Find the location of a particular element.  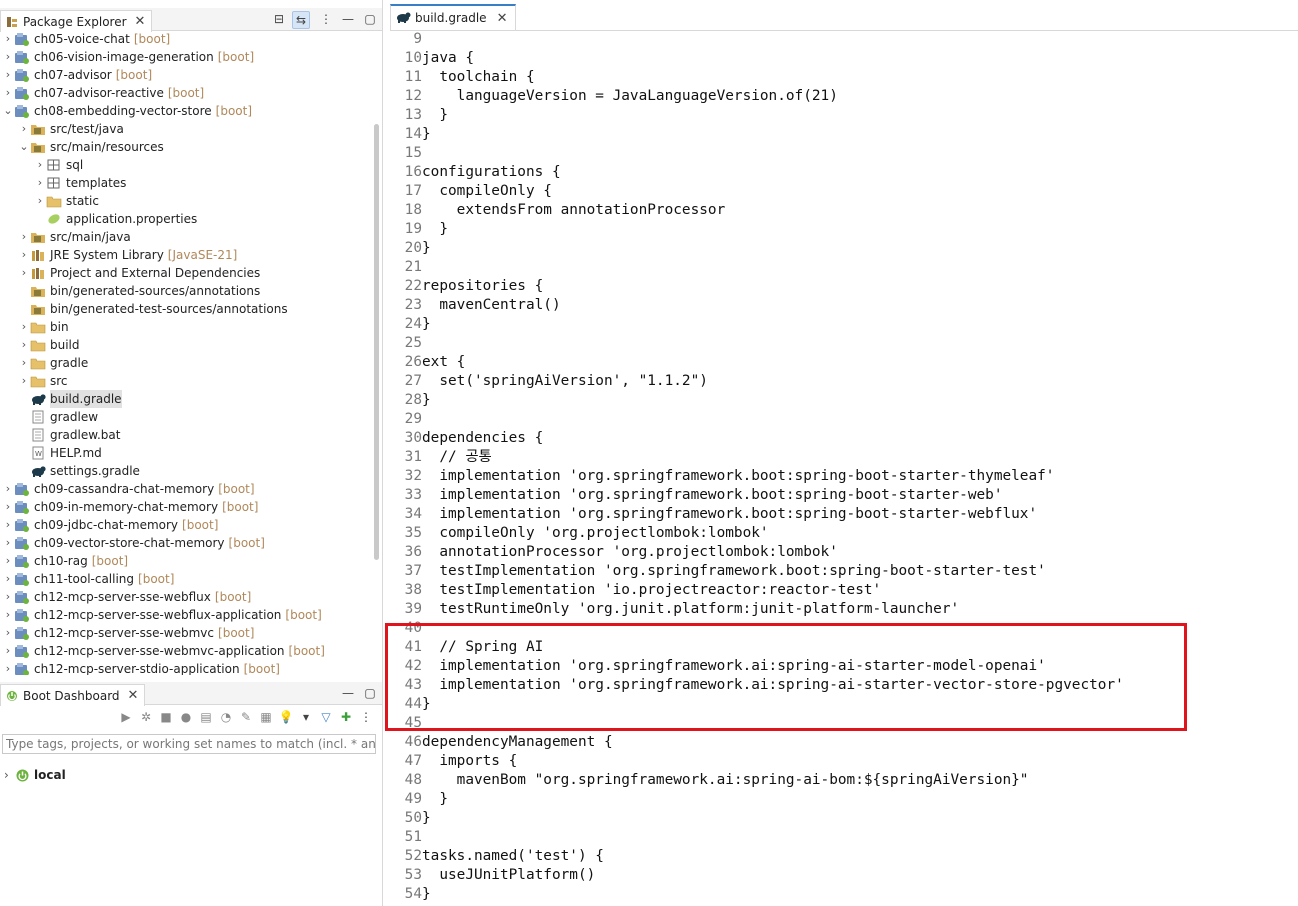

code-line: 46dependencyManagement { is located at coordinates (501, 742).